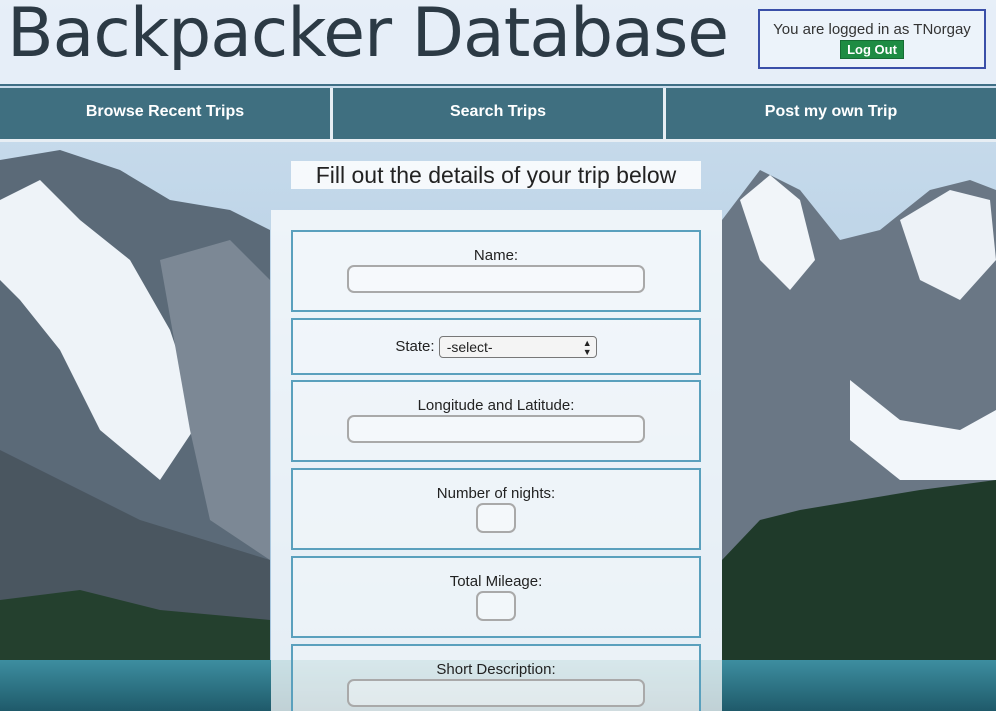  Describe the element at coordinates (469, 347) in the screenshot. I see `state-select-value: -select-` at that location.